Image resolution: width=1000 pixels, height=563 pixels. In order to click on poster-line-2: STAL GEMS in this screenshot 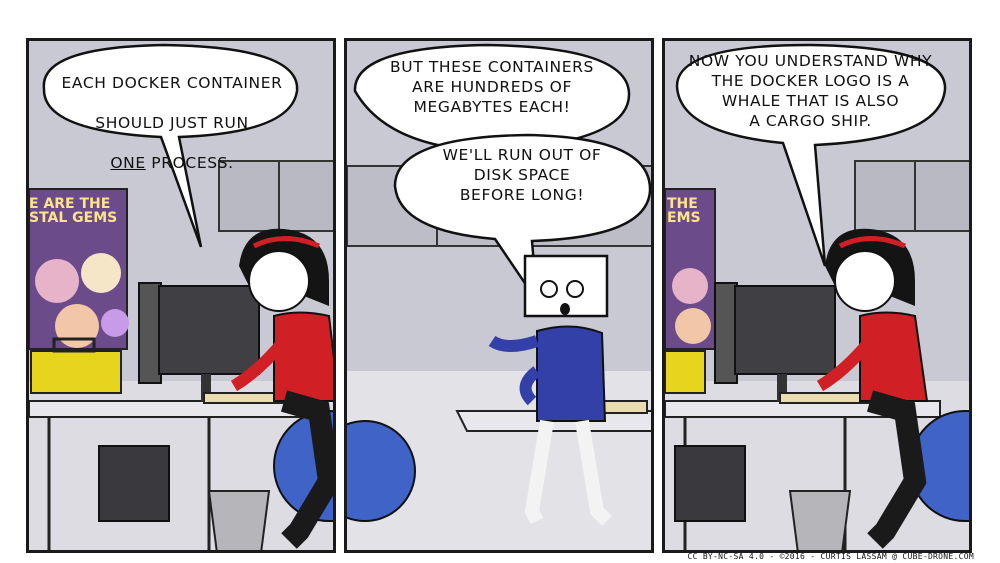, I will do `click(73, 218)`.